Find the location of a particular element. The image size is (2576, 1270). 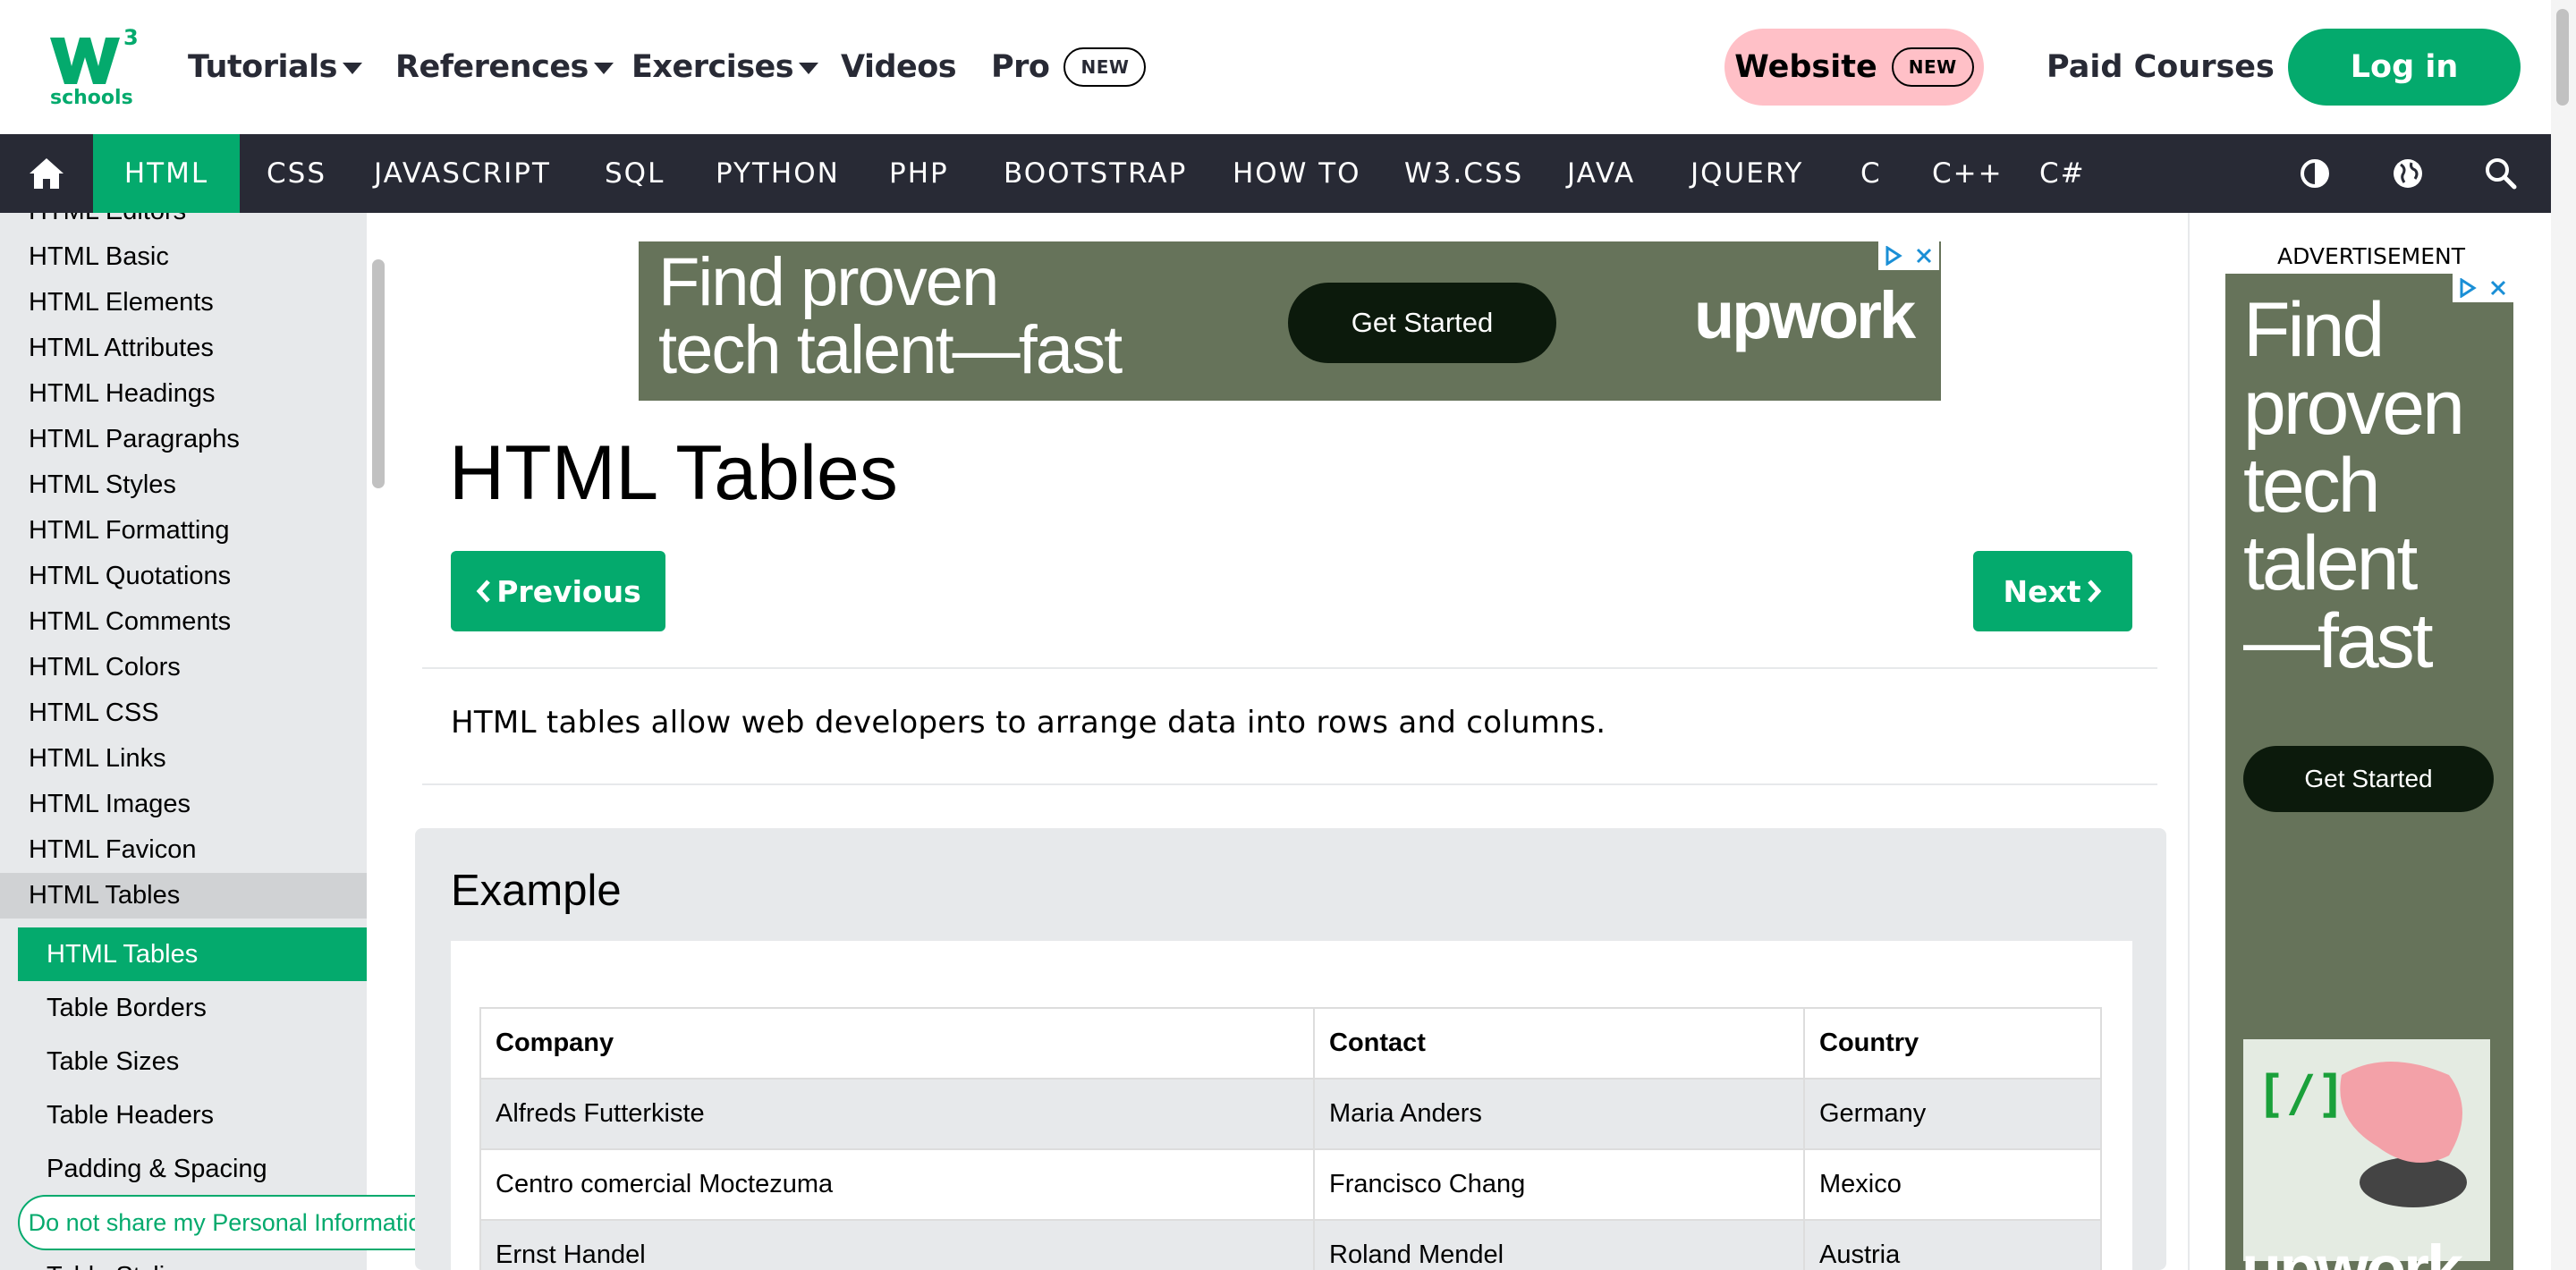

globe-icon is located at coordinates (2408, 173).